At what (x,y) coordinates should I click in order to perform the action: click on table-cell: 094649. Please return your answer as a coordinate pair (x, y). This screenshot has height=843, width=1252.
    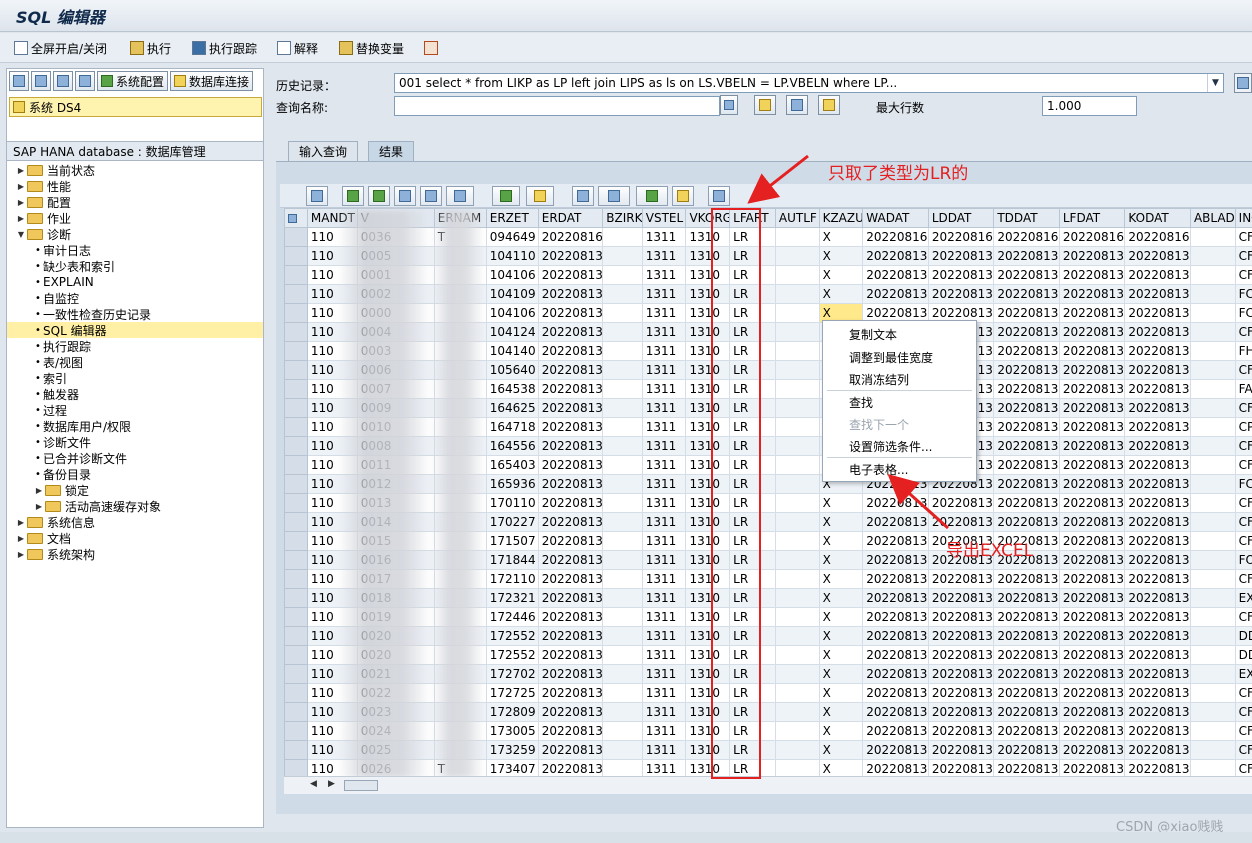
    Looking at the image, I should click on (512, 237).